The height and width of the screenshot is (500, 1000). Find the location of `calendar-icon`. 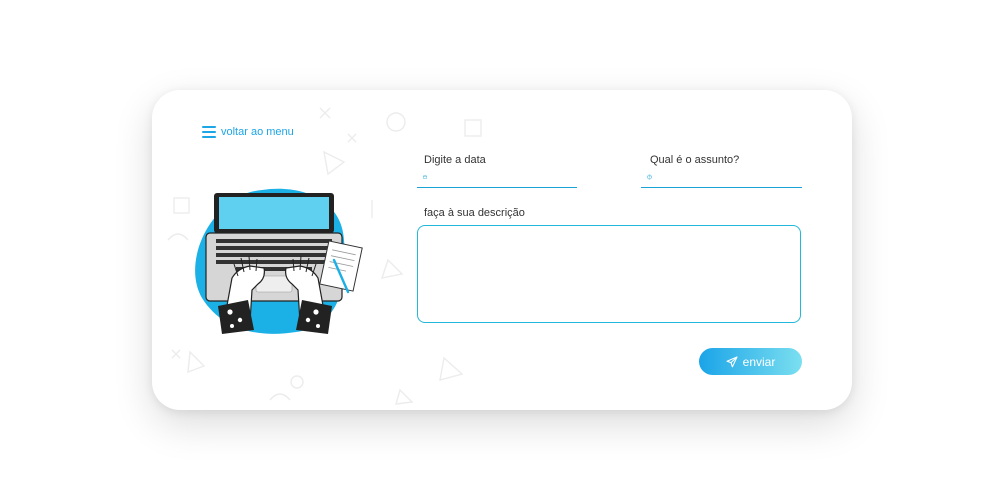

calendar-icon is located at coordinates (425, 177).